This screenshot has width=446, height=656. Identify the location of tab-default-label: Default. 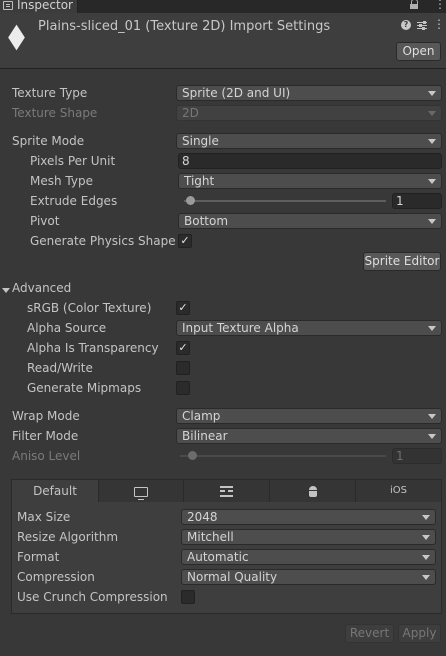
(55, 491).